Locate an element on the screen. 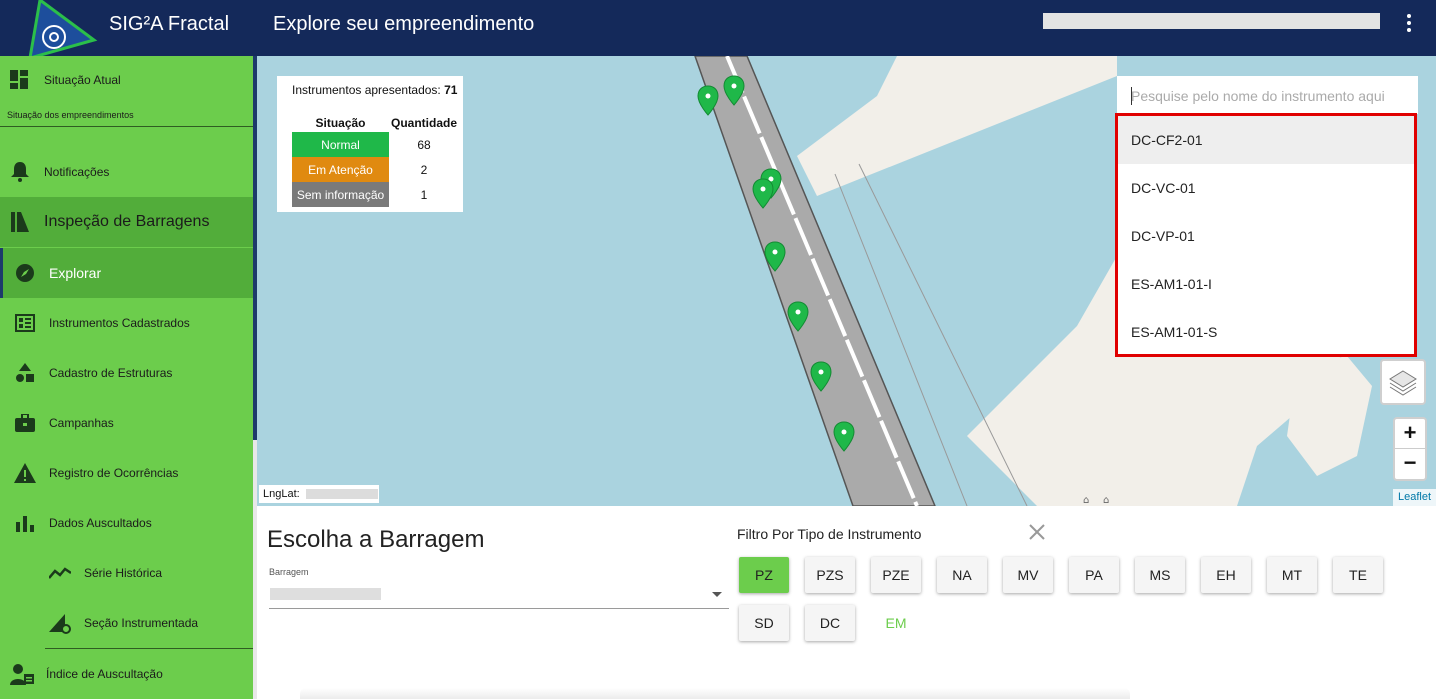  lnglat-value-redacted is located at coordinates (342, 494).